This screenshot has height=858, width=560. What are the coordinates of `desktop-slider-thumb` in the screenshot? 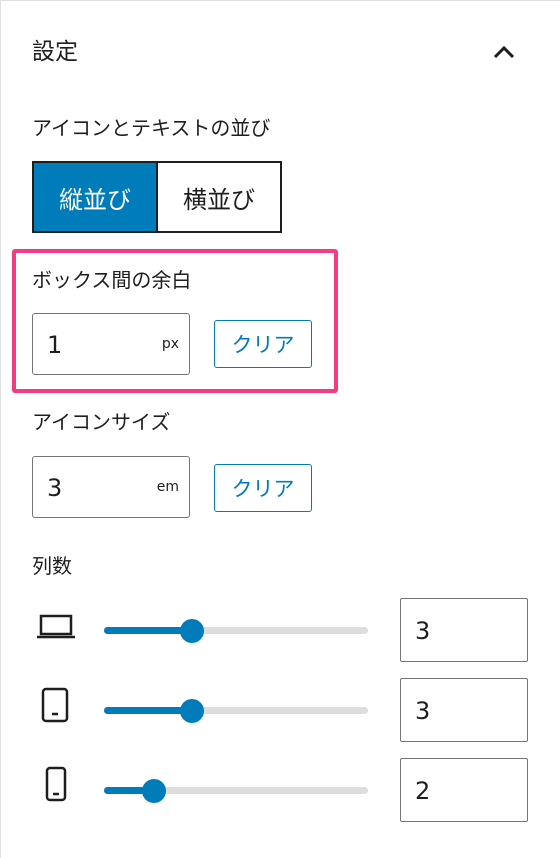 It's located at (191, 630).